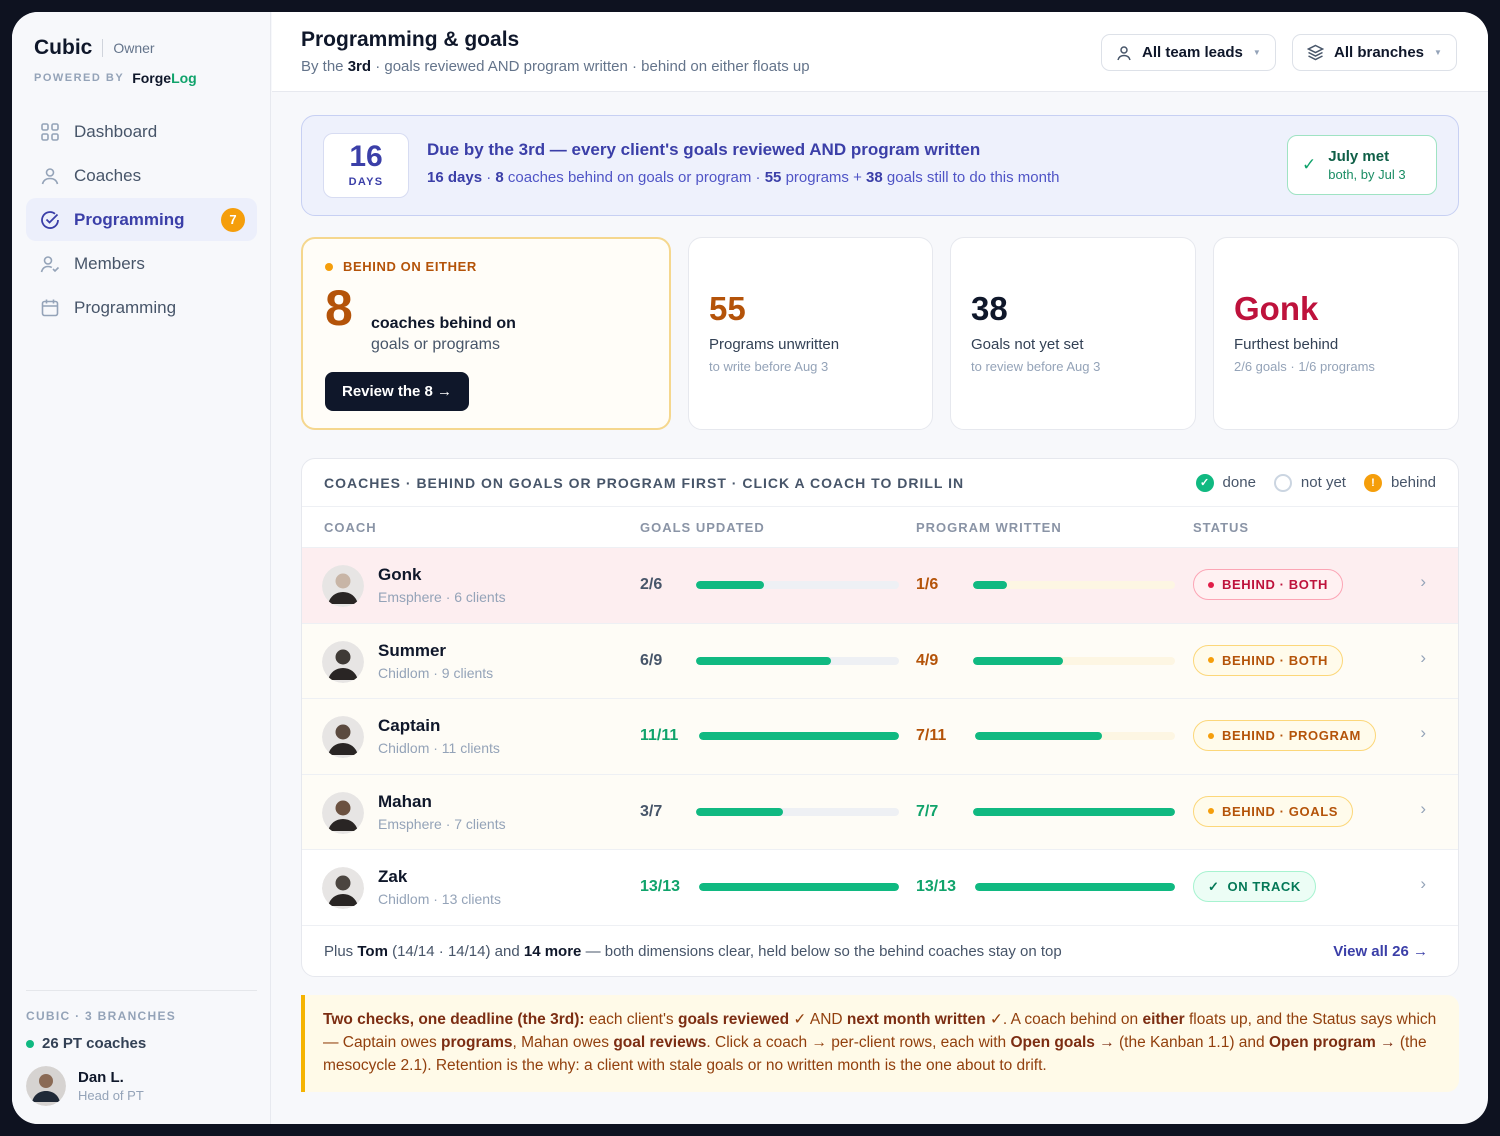 The width and height of the screenshot is (1500, 1136). I want to click on coach-name: Mahan, so click(405, 801).